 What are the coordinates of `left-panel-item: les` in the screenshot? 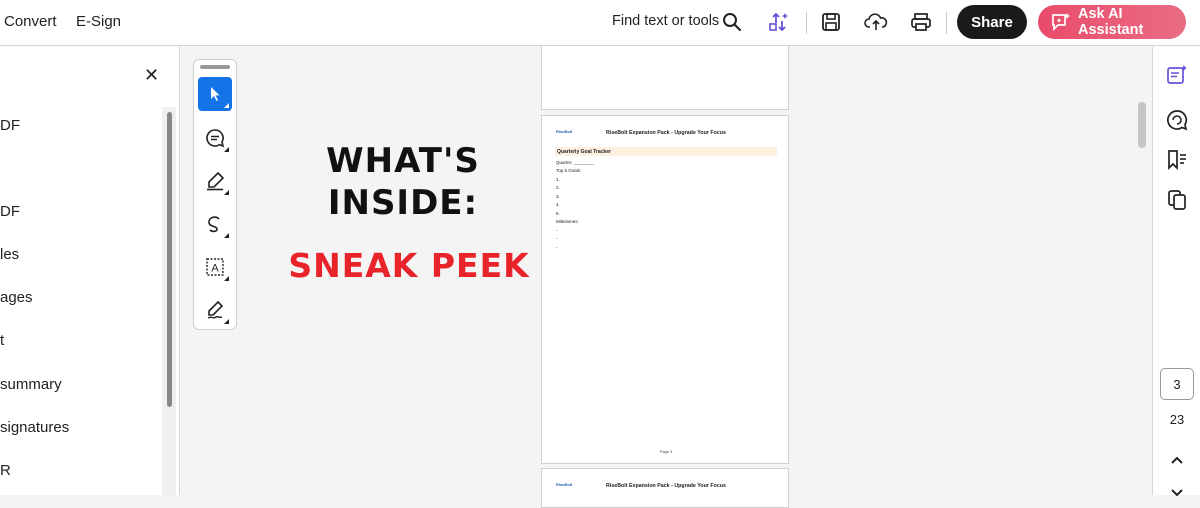 It's located at (9, 254).